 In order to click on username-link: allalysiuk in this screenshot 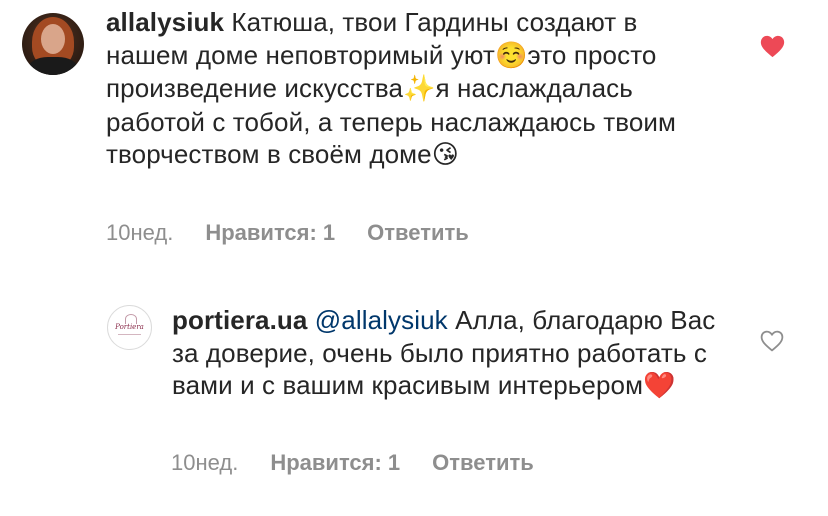, I will do `click(165, 22)`.